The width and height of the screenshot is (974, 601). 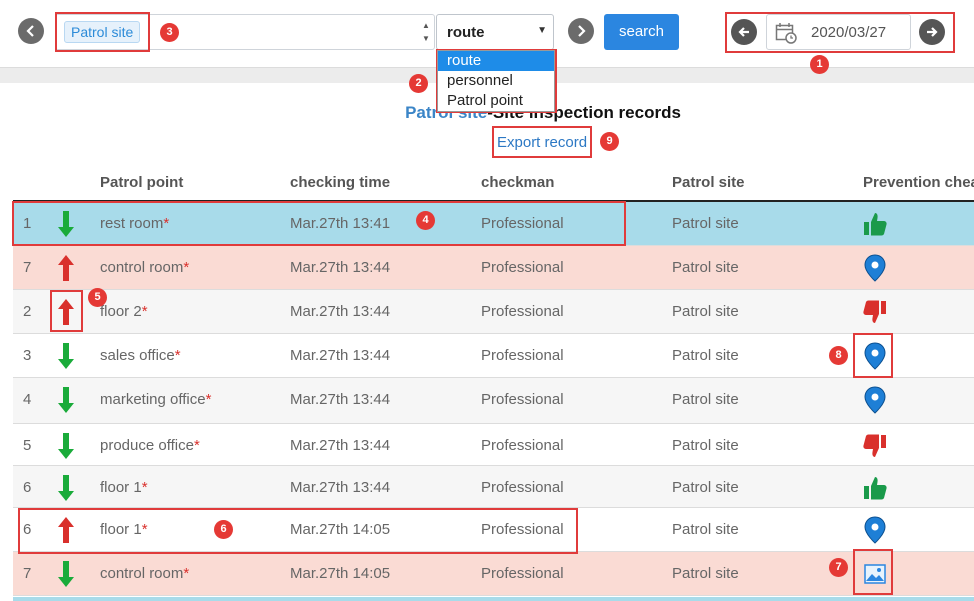 I want to click on date-prev-button, so click(x=744, y=32).